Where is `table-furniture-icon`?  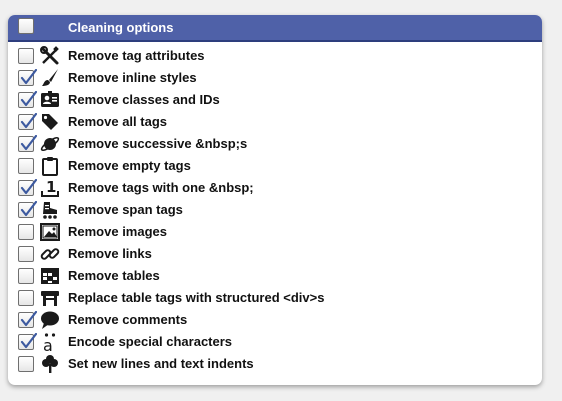 table-furniture-icon is located at coordinates (50, 298).